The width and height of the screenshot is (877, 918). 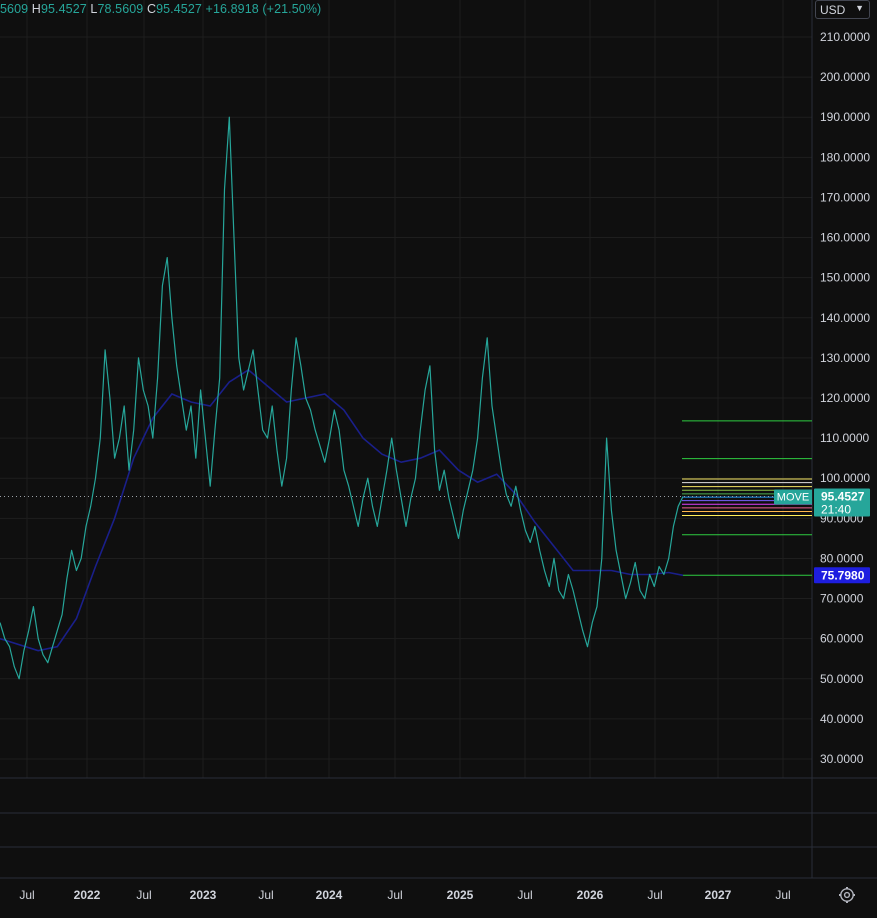 I want to click on gear-icon, so click(x=847, y=895).